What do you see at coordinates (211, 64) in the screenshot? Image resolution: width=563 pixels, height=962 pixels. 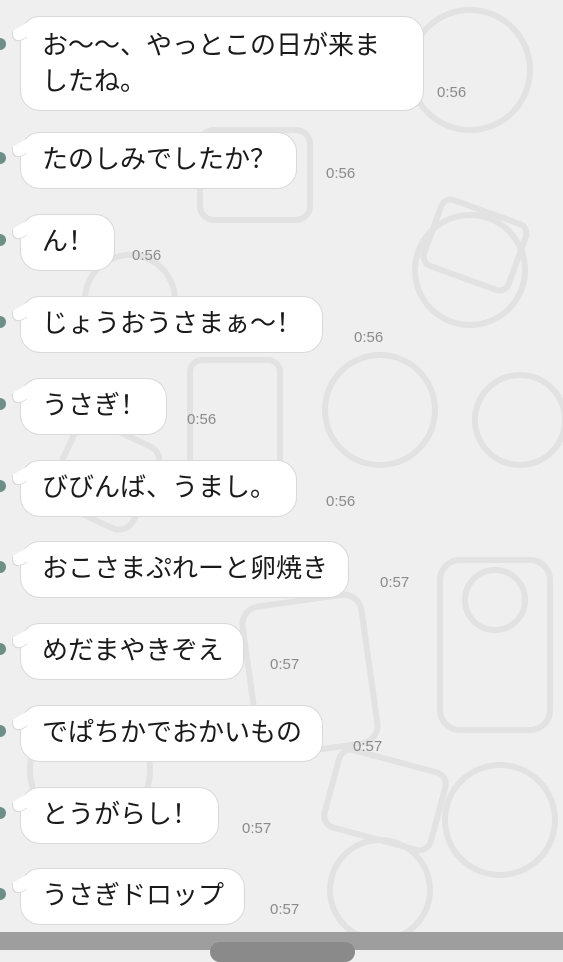 I see `message-text: お〜〜、やっとこの日が来ましたね。` at bounding box center [211, 64].